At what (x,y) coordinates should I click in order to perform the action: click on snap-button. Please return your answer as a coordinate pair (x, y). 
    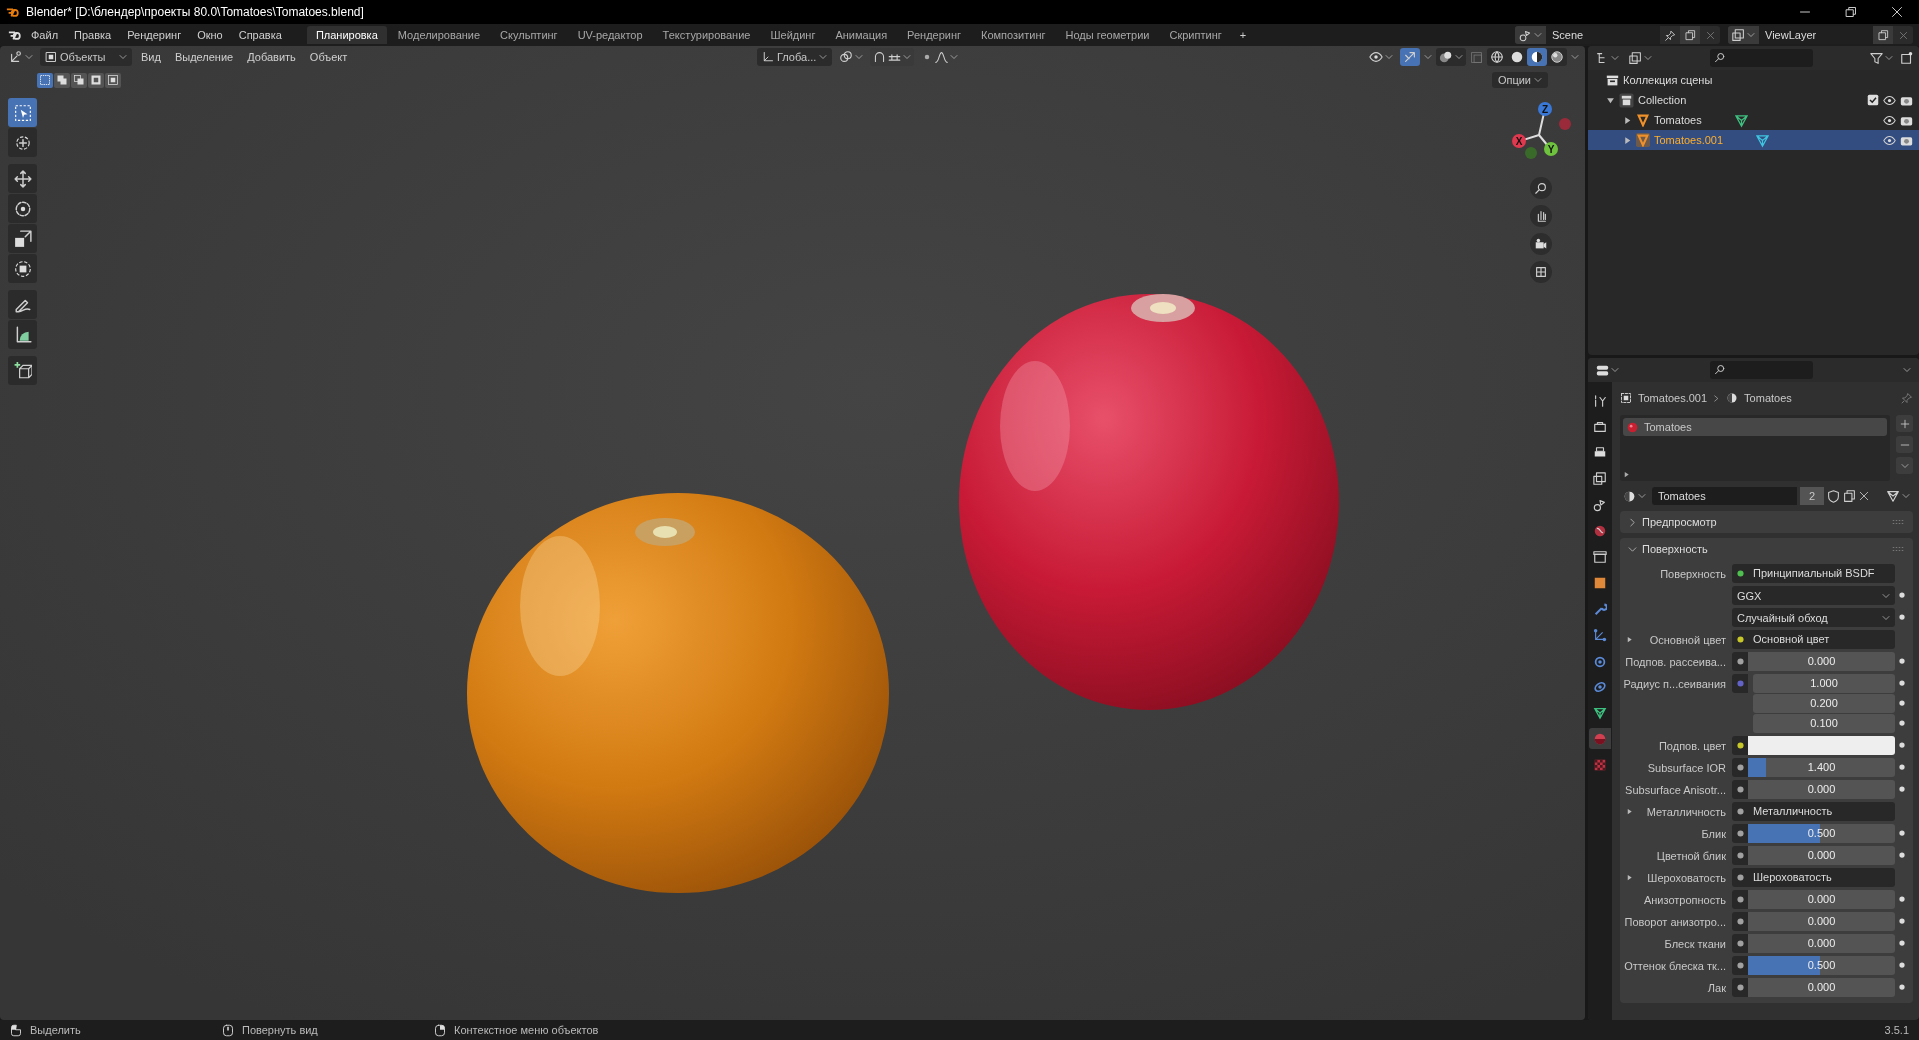
    Looking at the image, I should click on (892, 57).